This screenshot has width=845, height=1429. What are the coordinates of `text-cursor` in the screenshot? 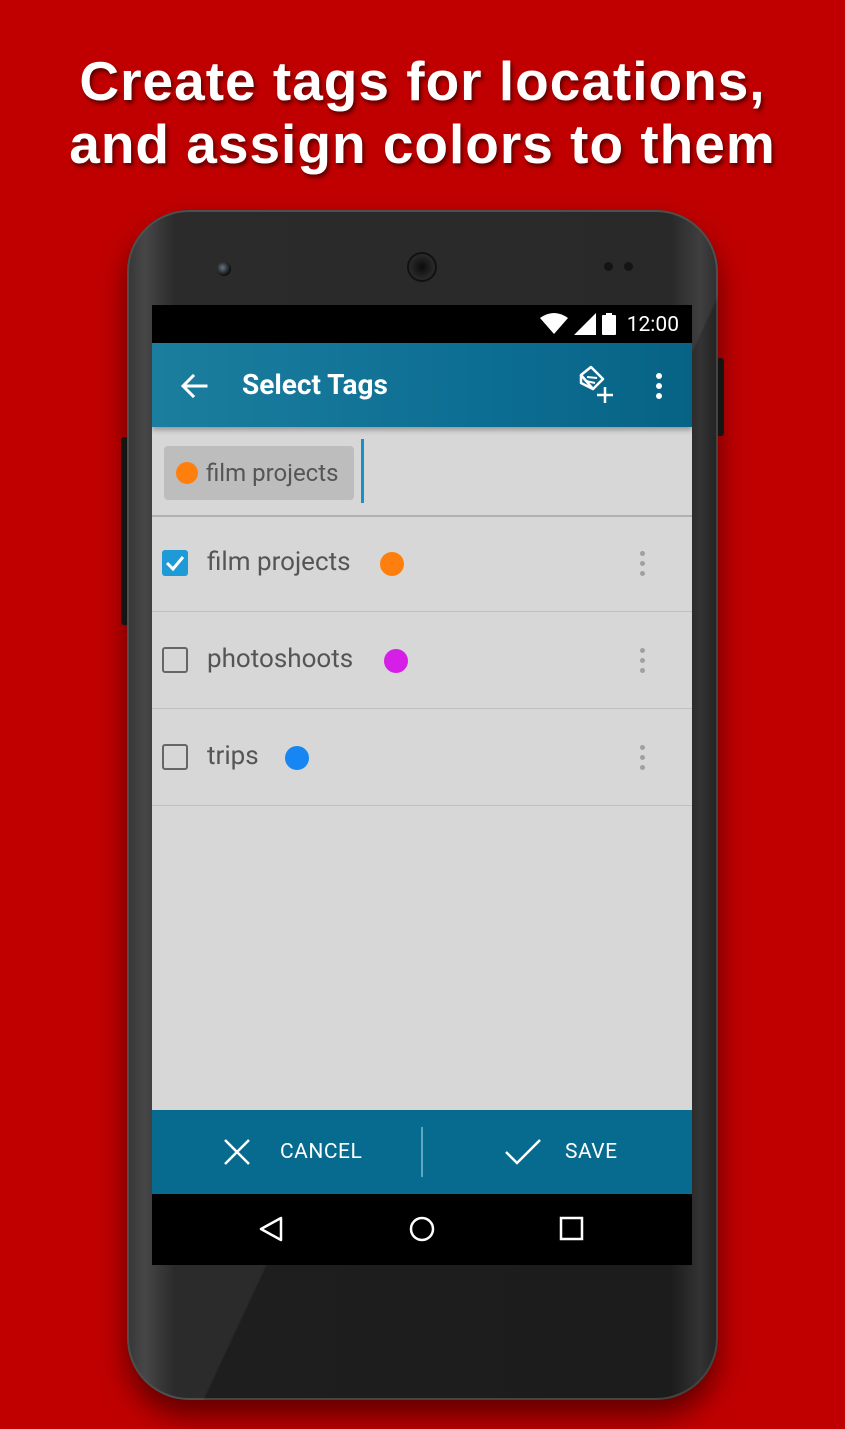 It's located at (362, 471).